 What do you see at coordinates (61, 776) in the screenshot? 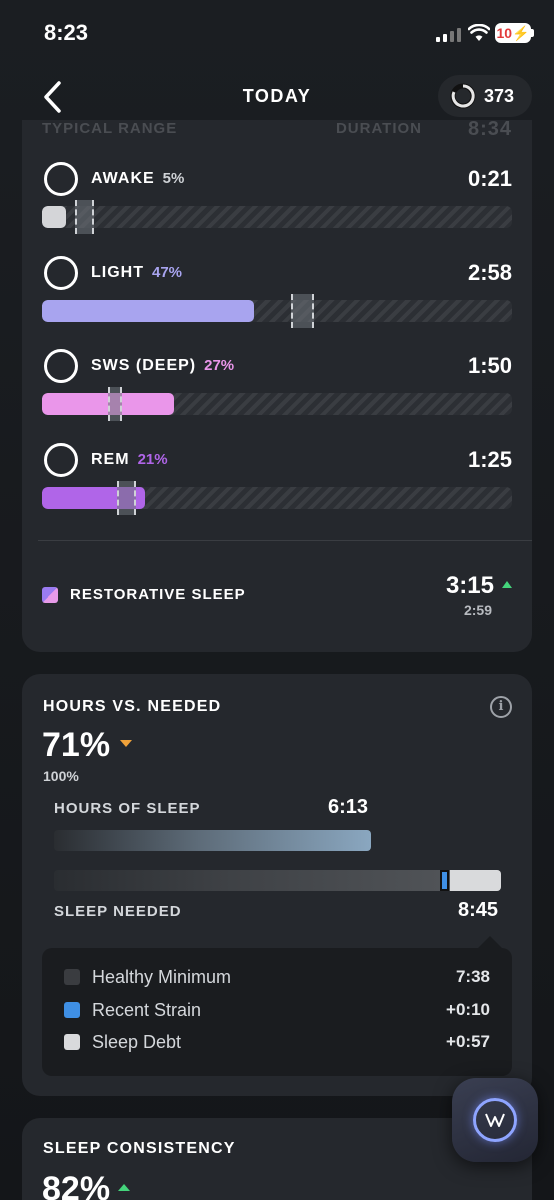
I see `baseline-percent: 100%` at bounding box center [61, 776].